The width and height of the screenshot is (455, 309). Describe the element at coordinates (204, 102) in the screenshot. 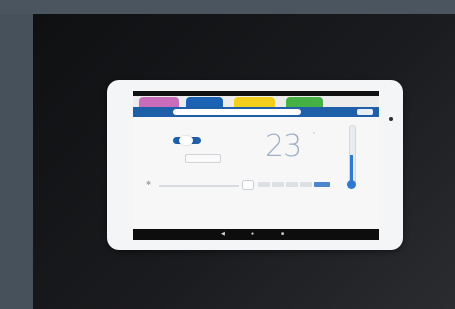

I see `tab-blue` at that location.